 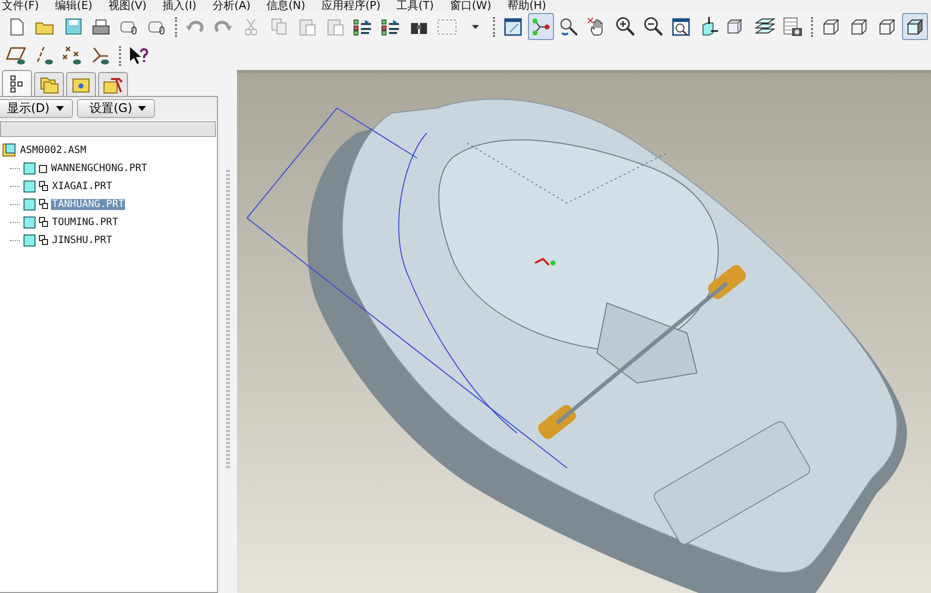 I want to click on menu-item: 插入(I), so click(x=178, y=6).